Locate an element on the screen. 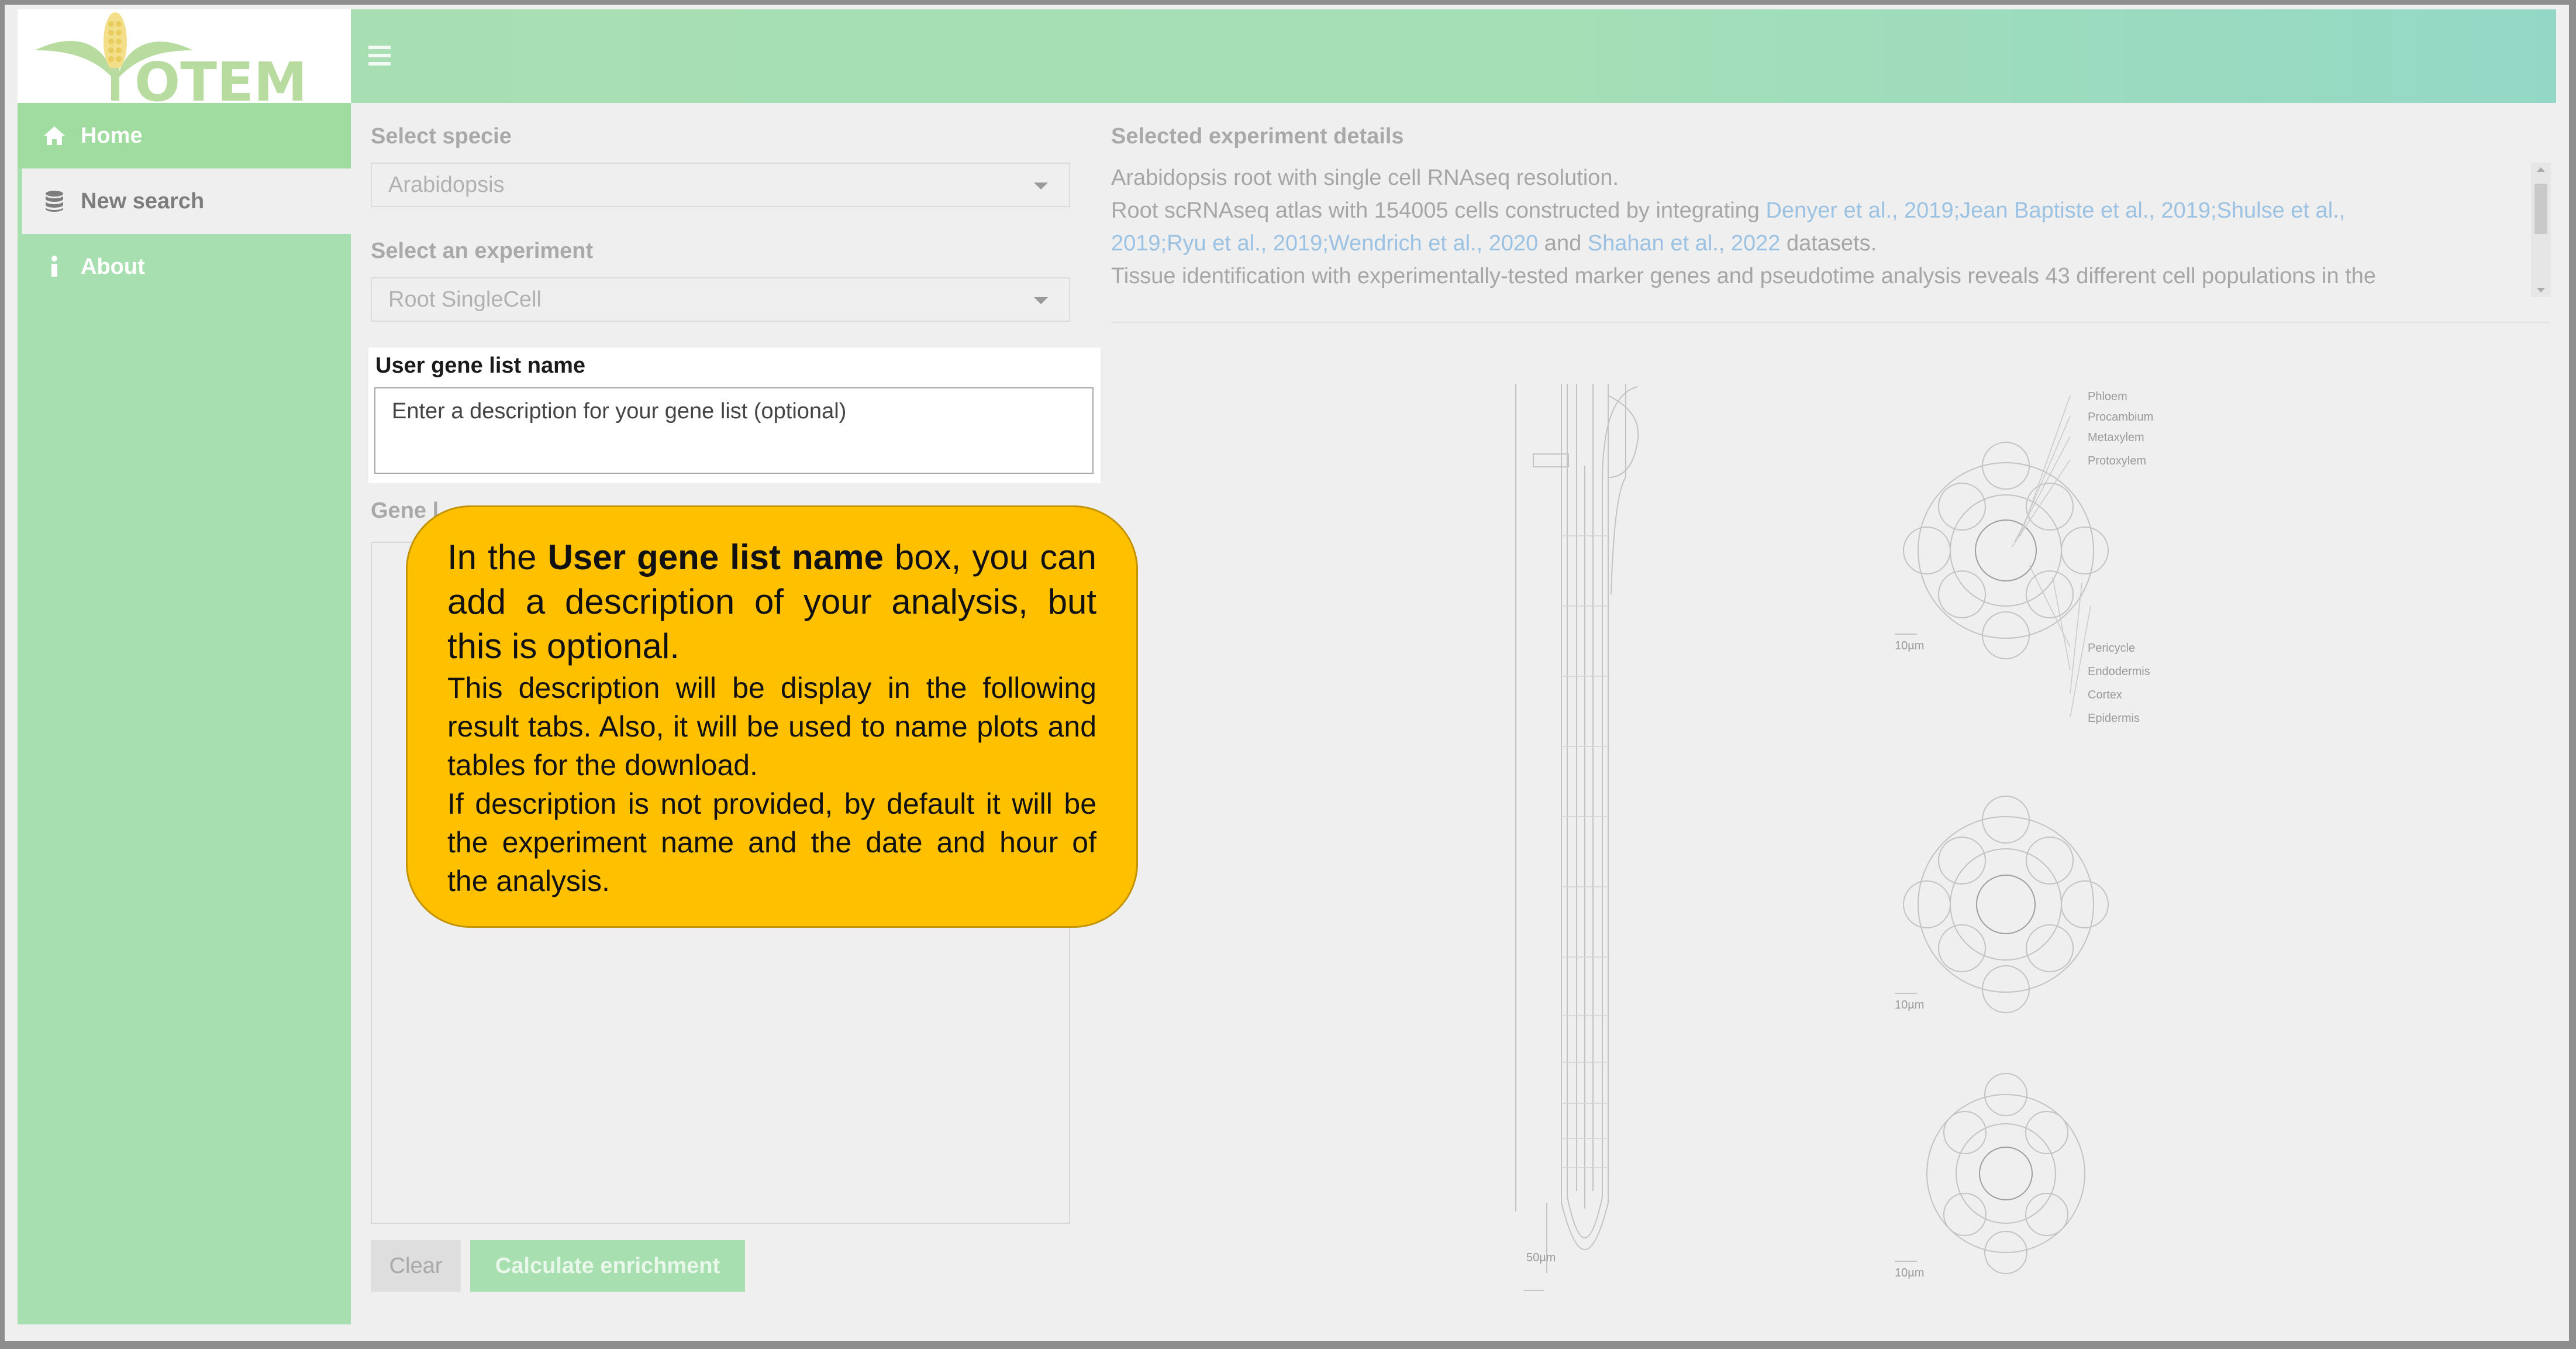 Image resolution: width=2576 pixels, height=1349 pixels. scale-label-long: 50µm is located at coordinates (1541, 1258).